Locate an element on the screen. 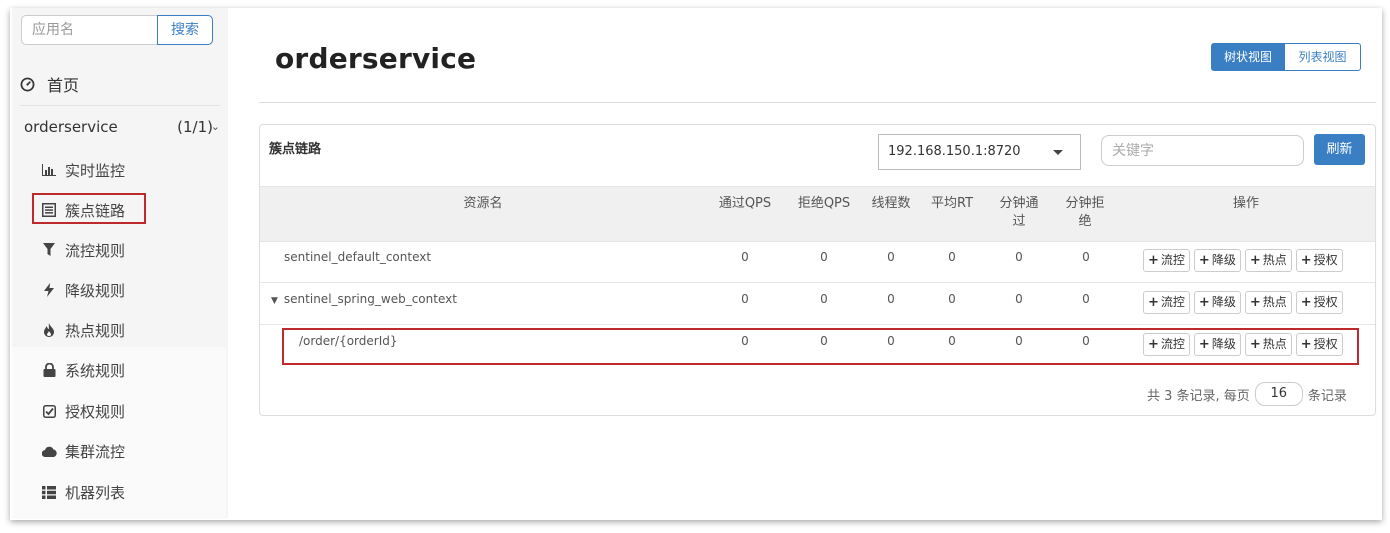 Image resolution: width=1390 pixels, height=533 pixels. col-pass-qps: 通过QPS is located at coordinates (745, 203).